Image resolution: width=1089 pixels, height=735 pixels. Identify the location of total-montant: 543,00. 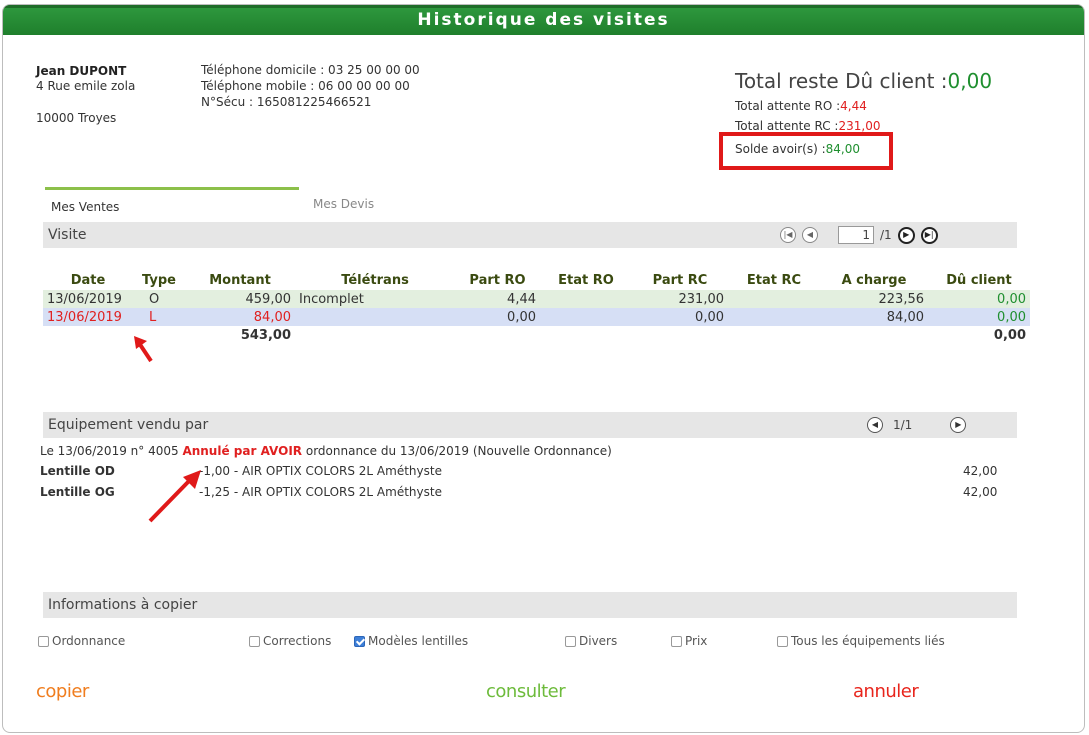
(265, 335).